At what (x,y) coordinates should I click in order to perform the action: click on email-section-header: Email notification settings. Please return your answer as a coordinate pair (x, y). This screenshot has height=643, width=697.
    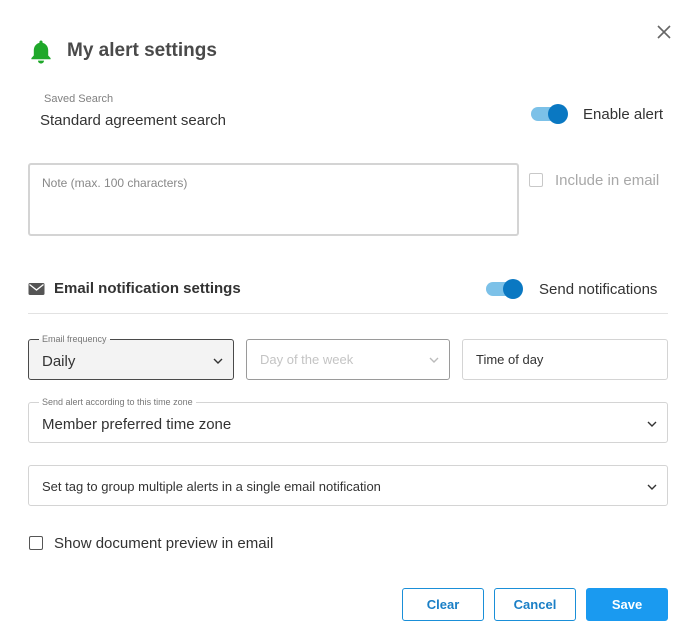
    Looking at the image, I should click on (134, 288).